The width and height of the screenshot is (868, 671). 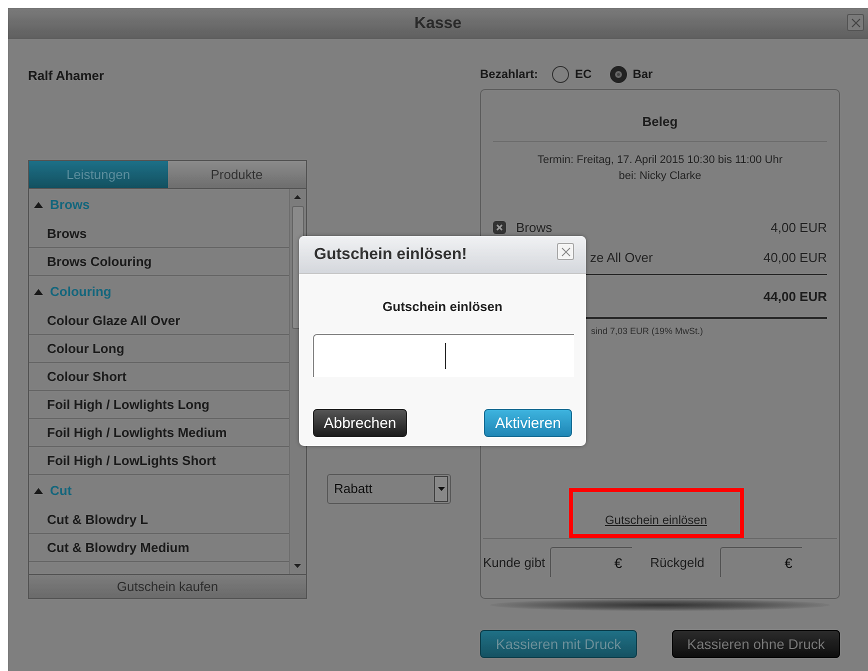 What do you see at coordinates (159, 349) in the screenshot?
I see `service-item: Colour Long` at bounding box center [159, 349].